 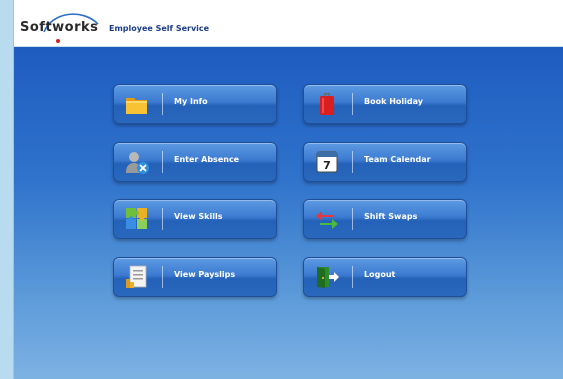 What do you see at coordinates (137, 163) in the screenshot?
I see `user-absence-icon` at bounding box center [137, 163].